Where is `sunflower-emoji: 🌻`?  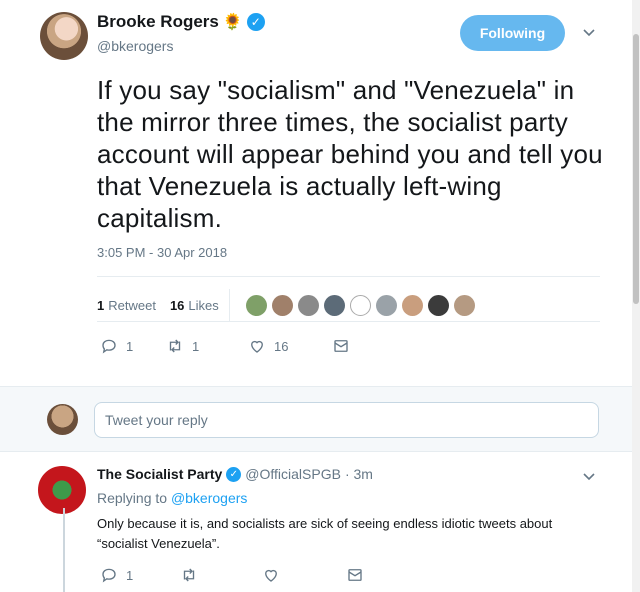
sunflower-emoji: 🌻 is located at coordinates (232, 22).